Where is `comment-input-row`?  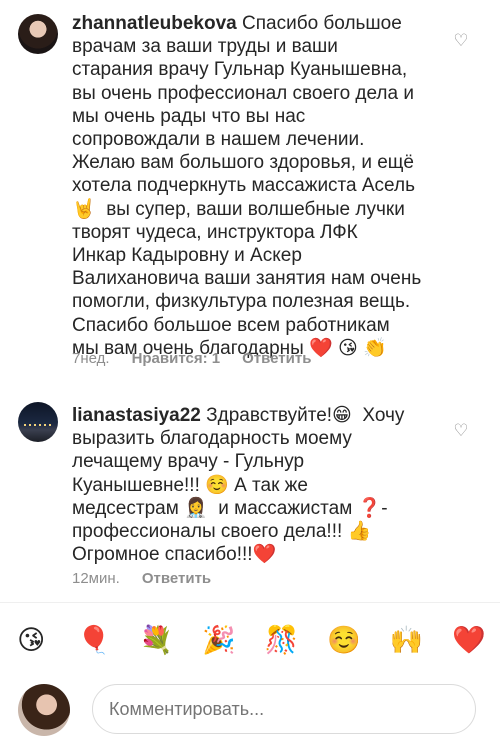 comment-input-row is located at coordinates (250, 711).